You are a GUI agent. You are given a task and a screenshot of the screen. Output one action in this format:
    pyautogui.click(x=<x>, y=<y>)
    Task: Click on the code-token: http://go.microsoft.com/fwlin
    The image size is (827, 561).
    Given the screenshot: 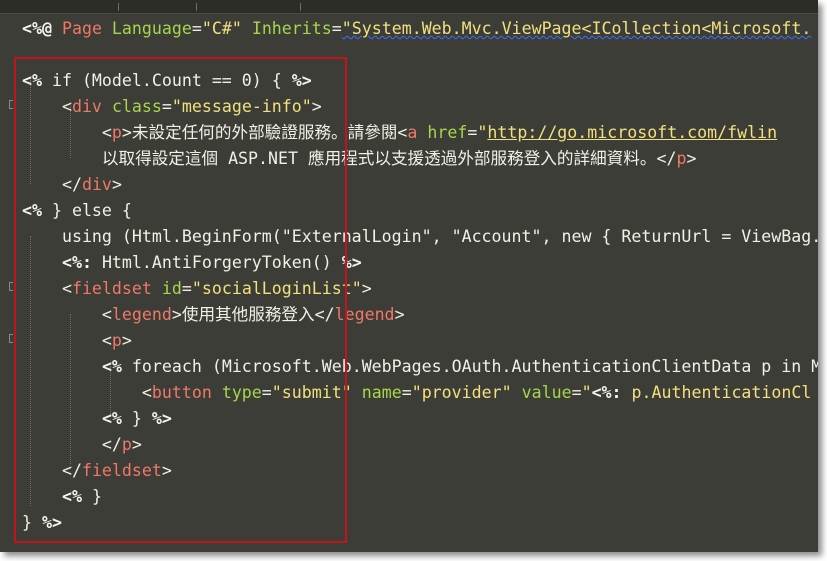 What is the action you would take?
    pyautogui.click(x=632, y=132)
    